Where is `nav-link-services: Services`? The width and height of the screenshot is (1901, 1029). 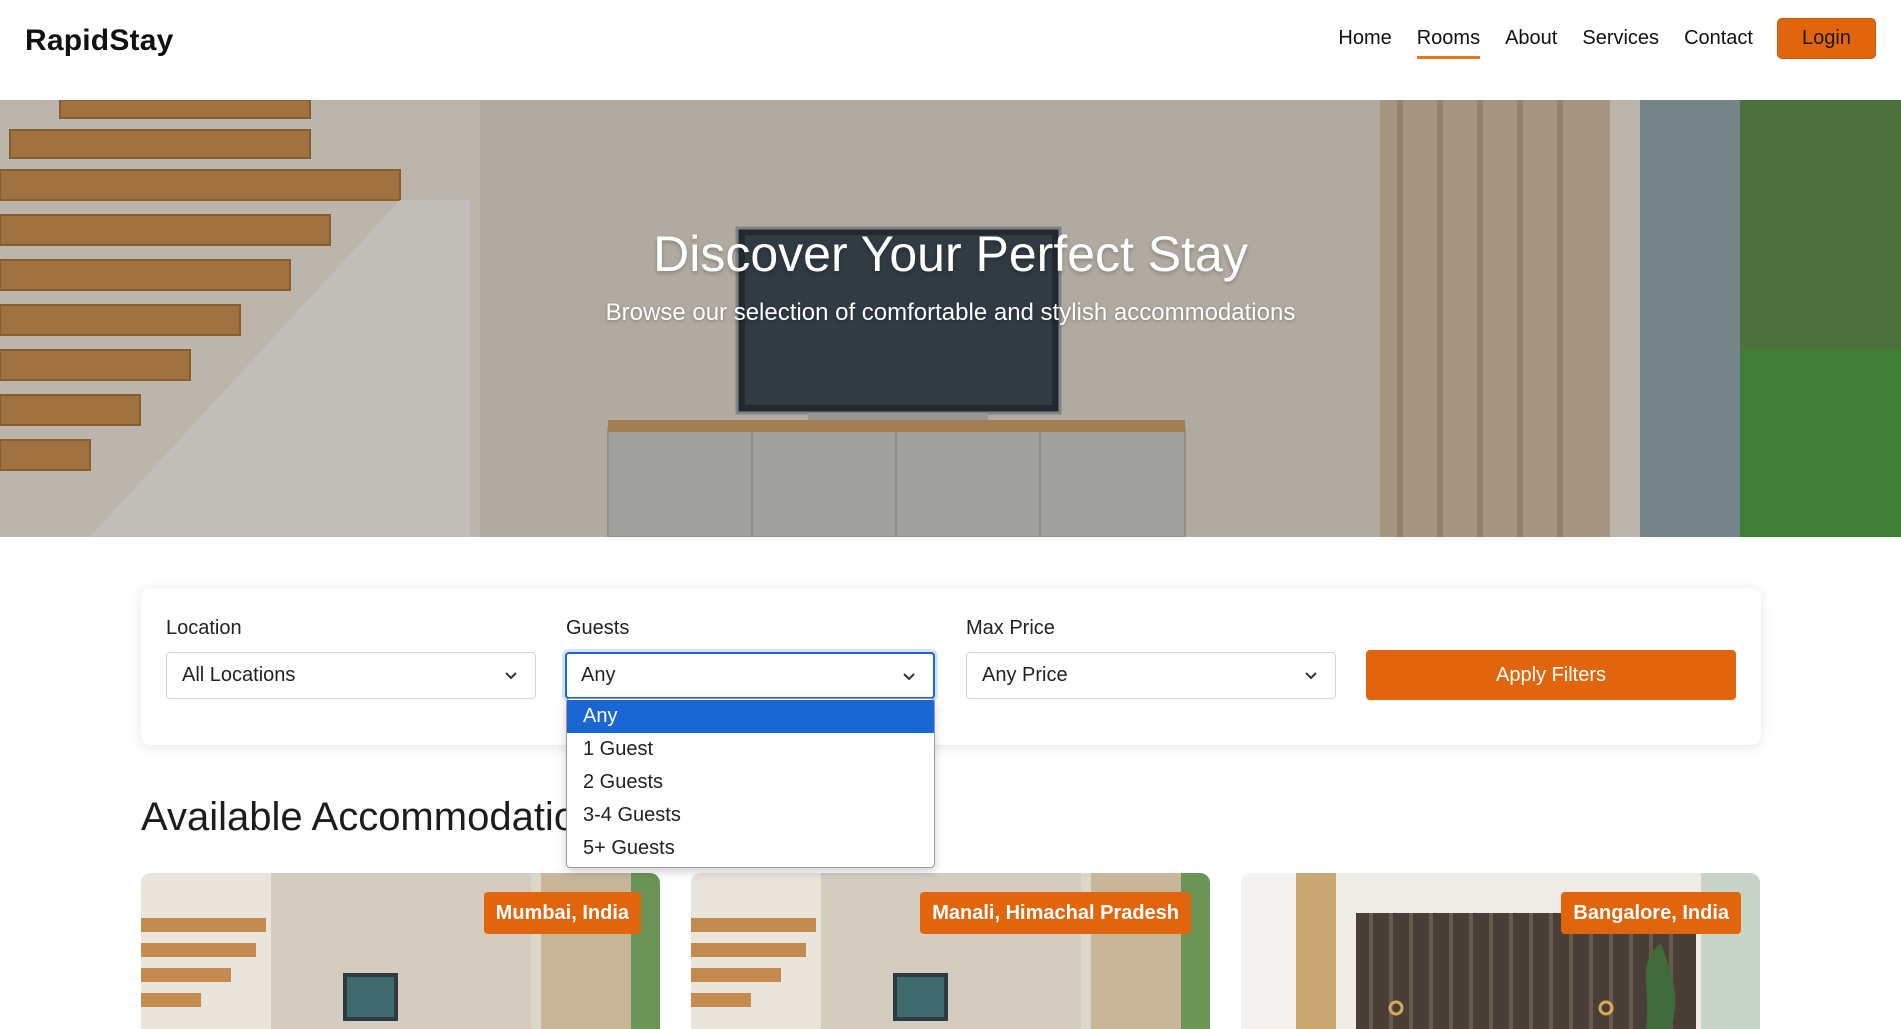
nav-link-services: Services is located at coordinates (1620, 43).